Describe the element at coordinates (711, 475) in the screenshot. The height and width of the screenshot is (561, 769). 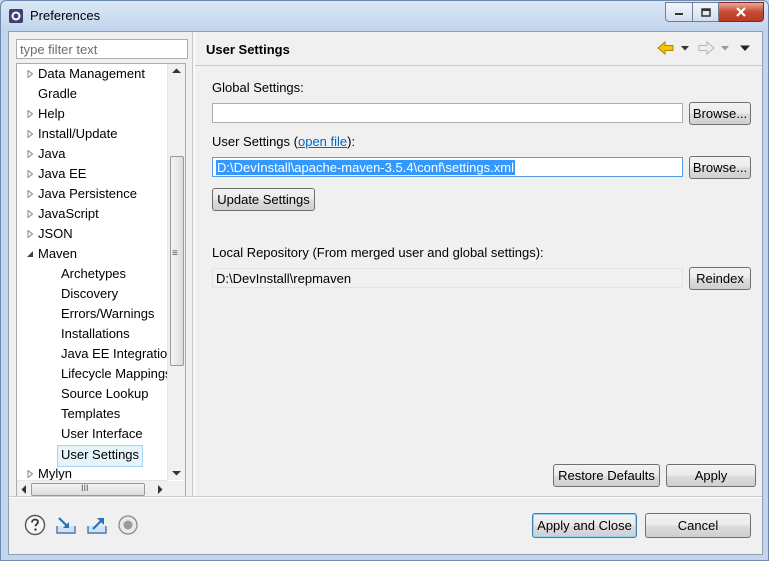
I see `apply-button: Apply` at that location.